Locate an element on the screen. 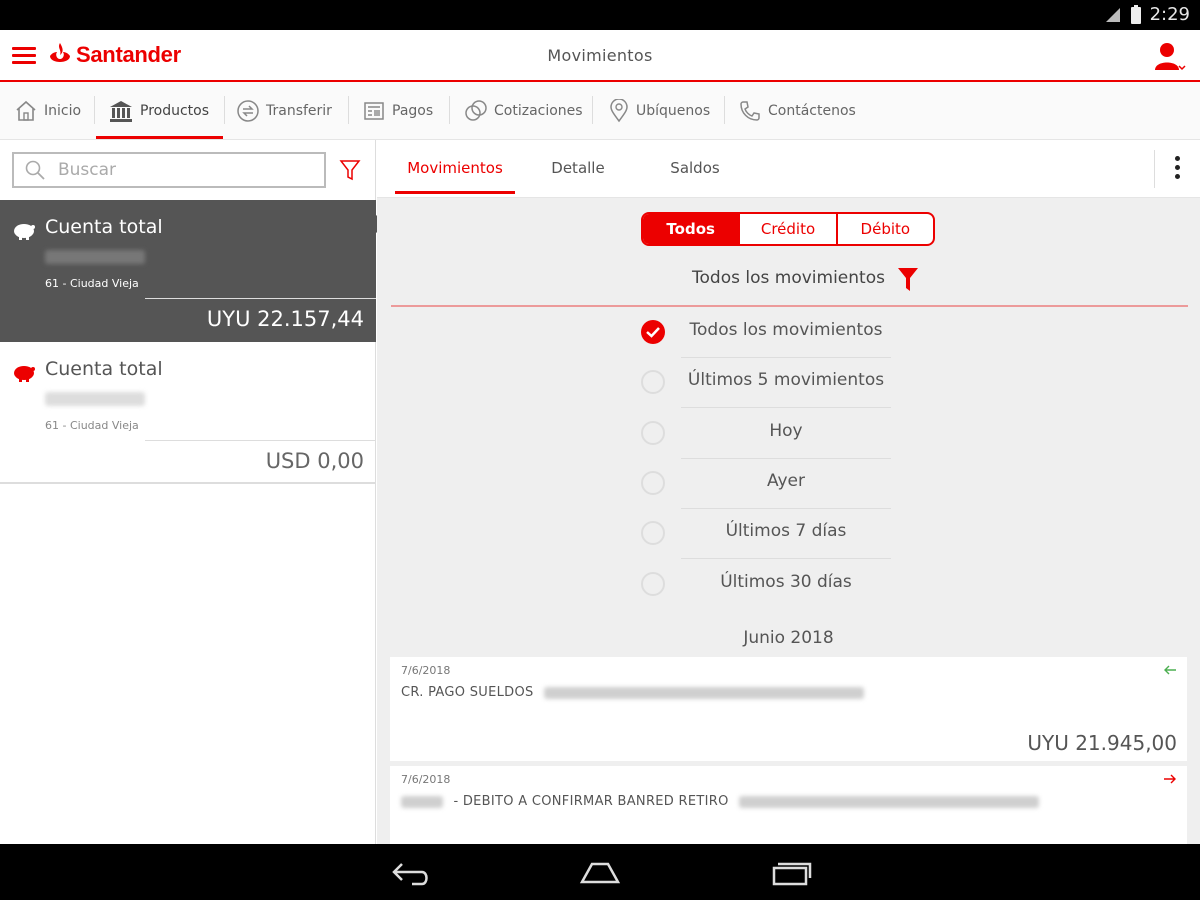 The height and width of the screenshot is (900, 1200). recents-icon is located at coordinates (791, 873).